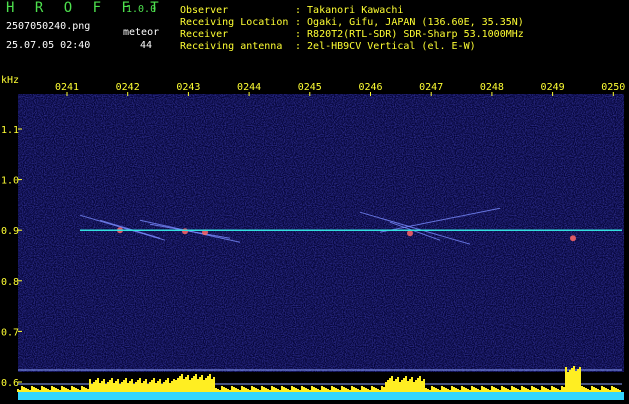  Describe the element at coordinates (10, 231) in the screenshot. I see `freq-tick-label: 0.9` at that location.